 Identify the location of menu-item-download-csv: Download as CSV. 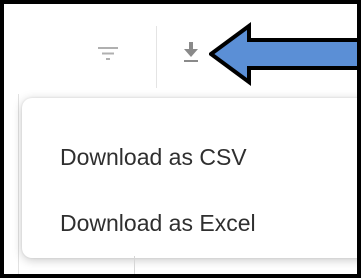
(153, 157).